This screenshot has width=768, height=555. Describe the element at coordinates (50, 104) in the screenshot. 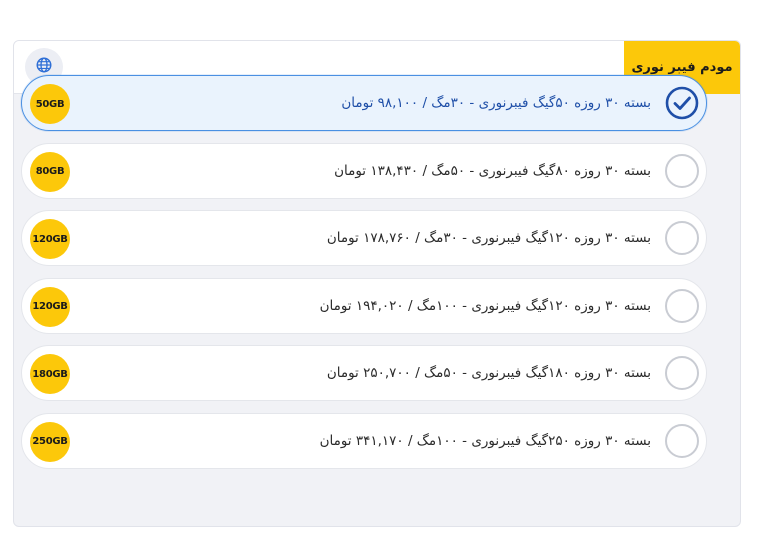

I see `volume-badge: 50GB` at that location.